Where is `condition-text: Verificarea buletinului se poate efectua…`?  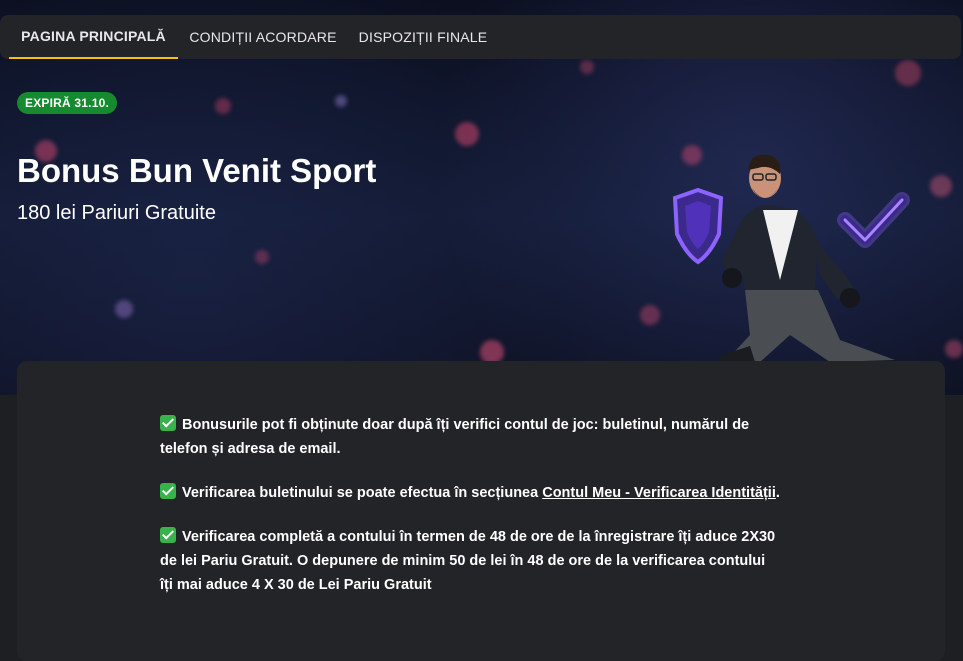 condition-text: Verificarea buletinului se poate efectua… is located at coordinates (362, 493).